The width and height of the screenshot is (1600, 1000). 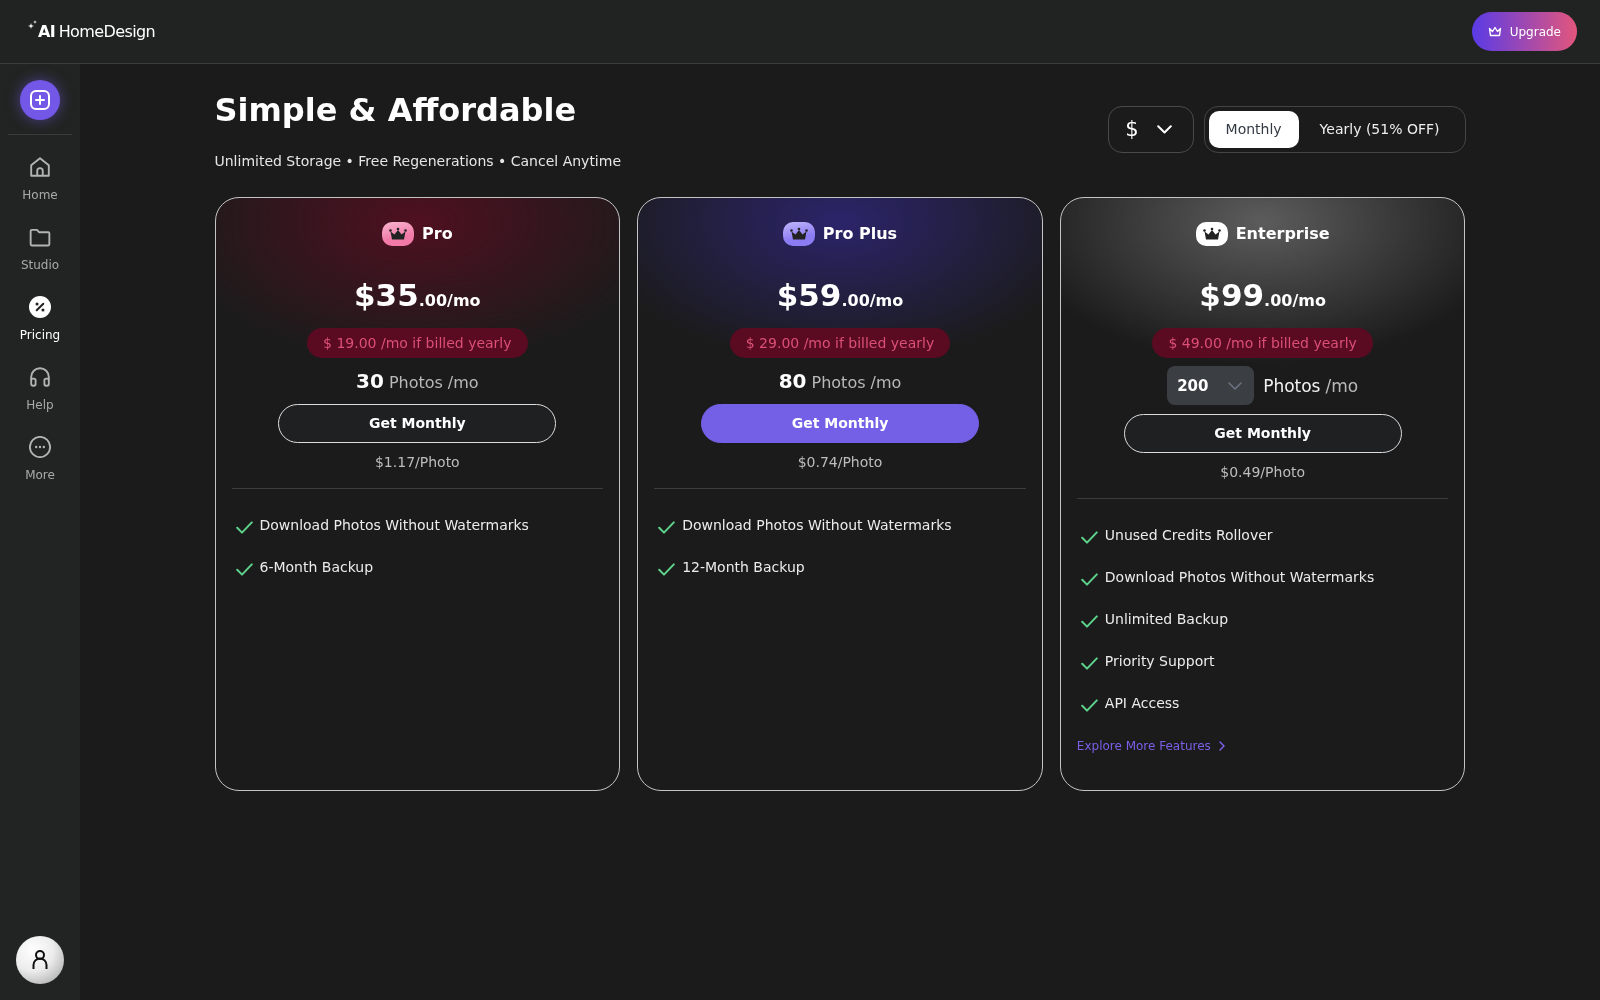 What do you see at coordinates (860, 234) in the screenshot?
I see `plan-name: Pro Plus` at bounding box center [860, 234].